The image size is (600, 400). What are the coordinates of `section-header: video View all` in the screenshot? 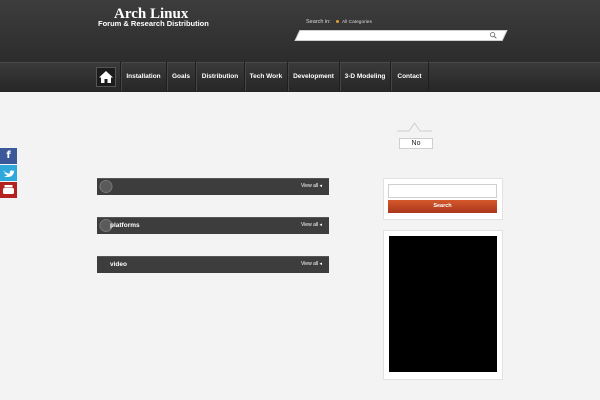 It's located at (213, 264).